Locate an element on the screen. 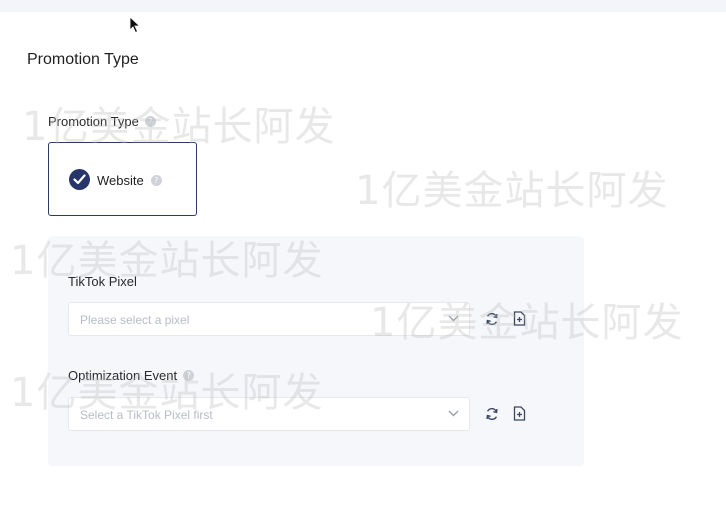 The image size is (726, 518). optimization-event-label: Optimization Event ? is located at coordinates (131, 375).